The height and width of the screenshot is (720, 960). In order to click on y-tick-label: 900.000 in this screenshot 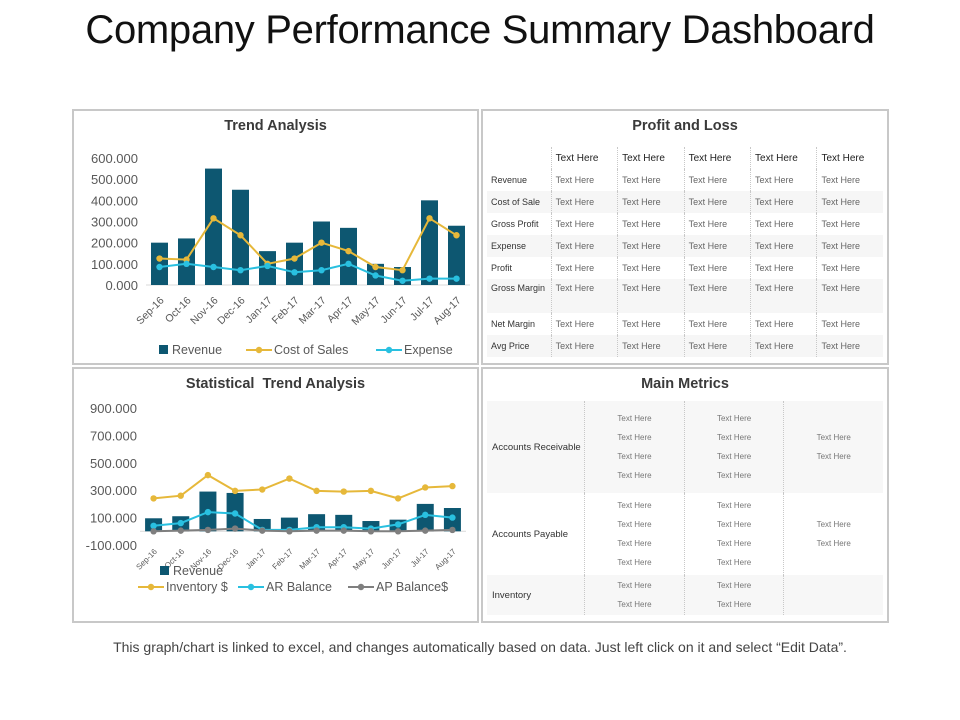, I will do `click(113, 408)`.